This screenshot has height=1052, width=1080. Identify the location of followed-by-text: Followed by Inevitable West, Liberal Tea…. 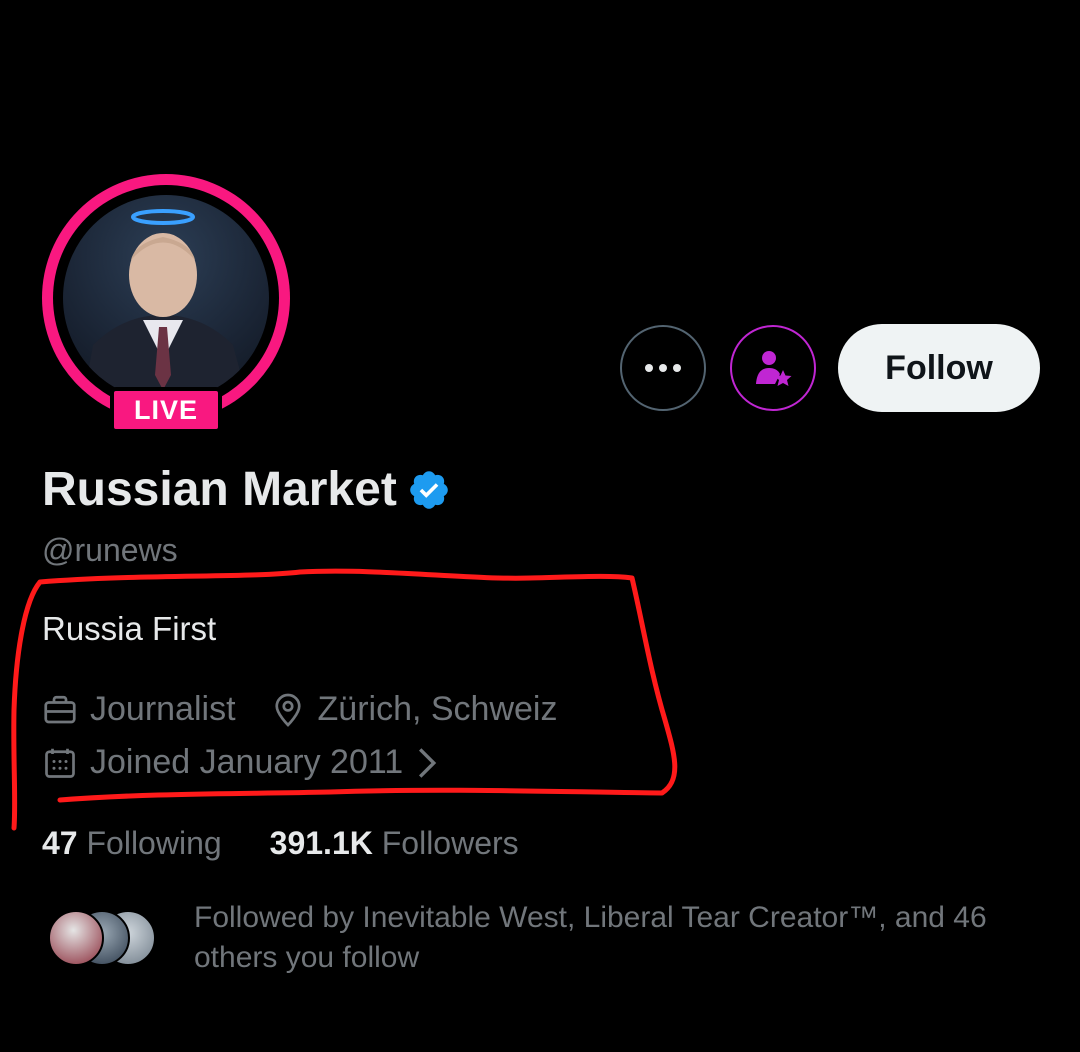
(624, 938).